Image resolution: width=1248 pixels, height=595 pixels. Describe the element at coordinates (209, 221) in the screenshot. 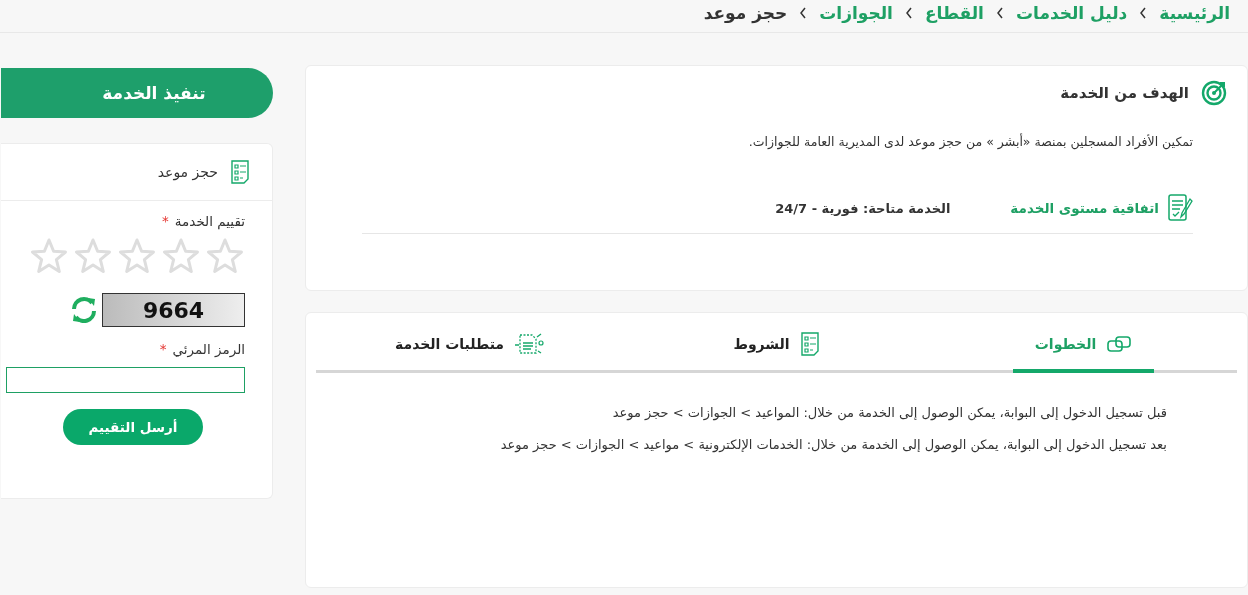

I see `field-label: تقييم الخدمة` at that location.